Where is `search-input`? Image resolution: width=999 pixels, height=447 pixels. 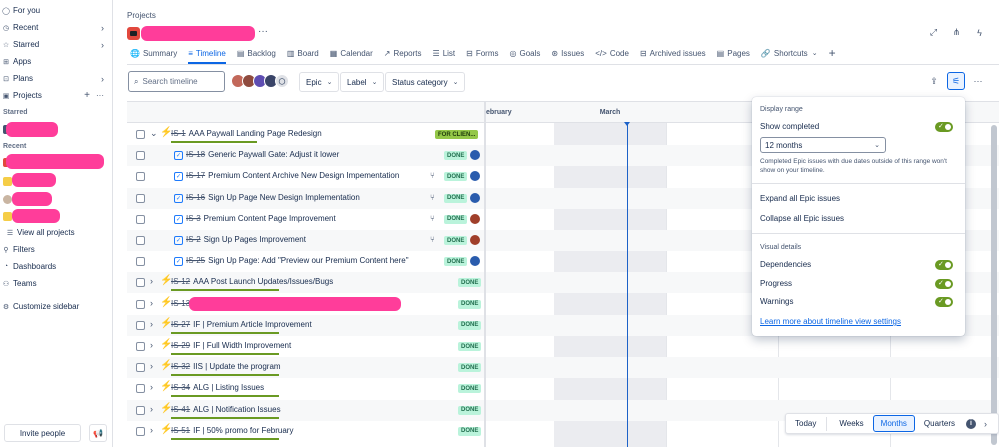
search-input is located at coordinates (177, 81).